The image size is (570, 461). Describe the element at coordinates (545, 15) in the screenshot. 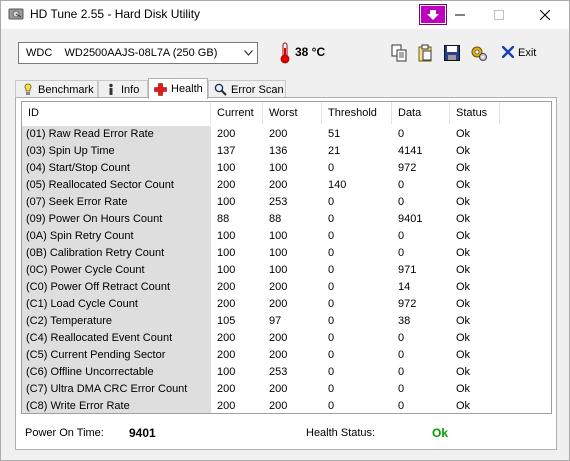

I see `close-button` at that location.